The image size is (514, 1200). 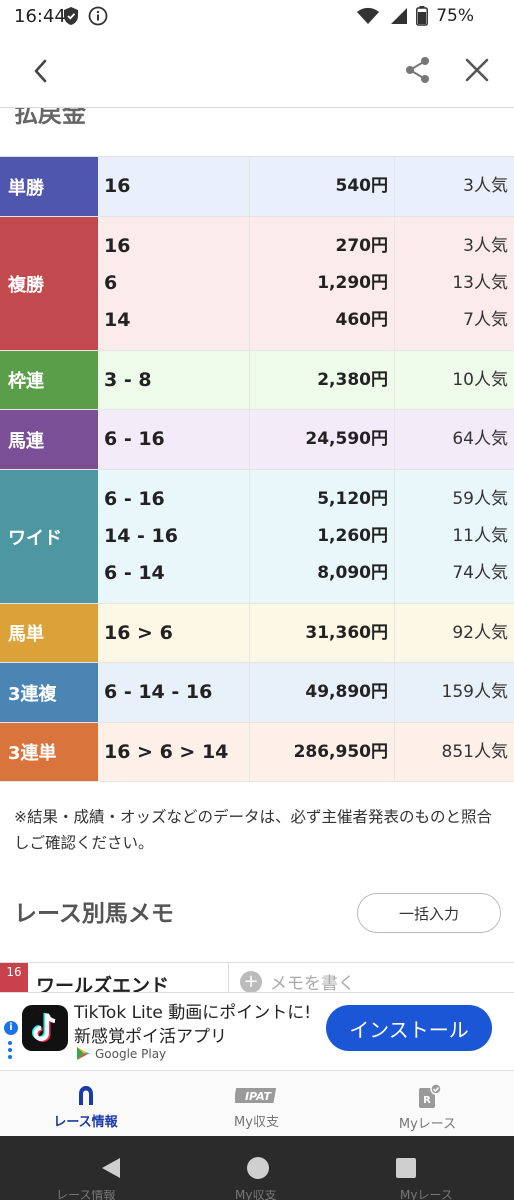 What do you see at coordinates (480, 499) in the screenshot?
I see `popularity: 59人気` at bounding box center [480, 499].